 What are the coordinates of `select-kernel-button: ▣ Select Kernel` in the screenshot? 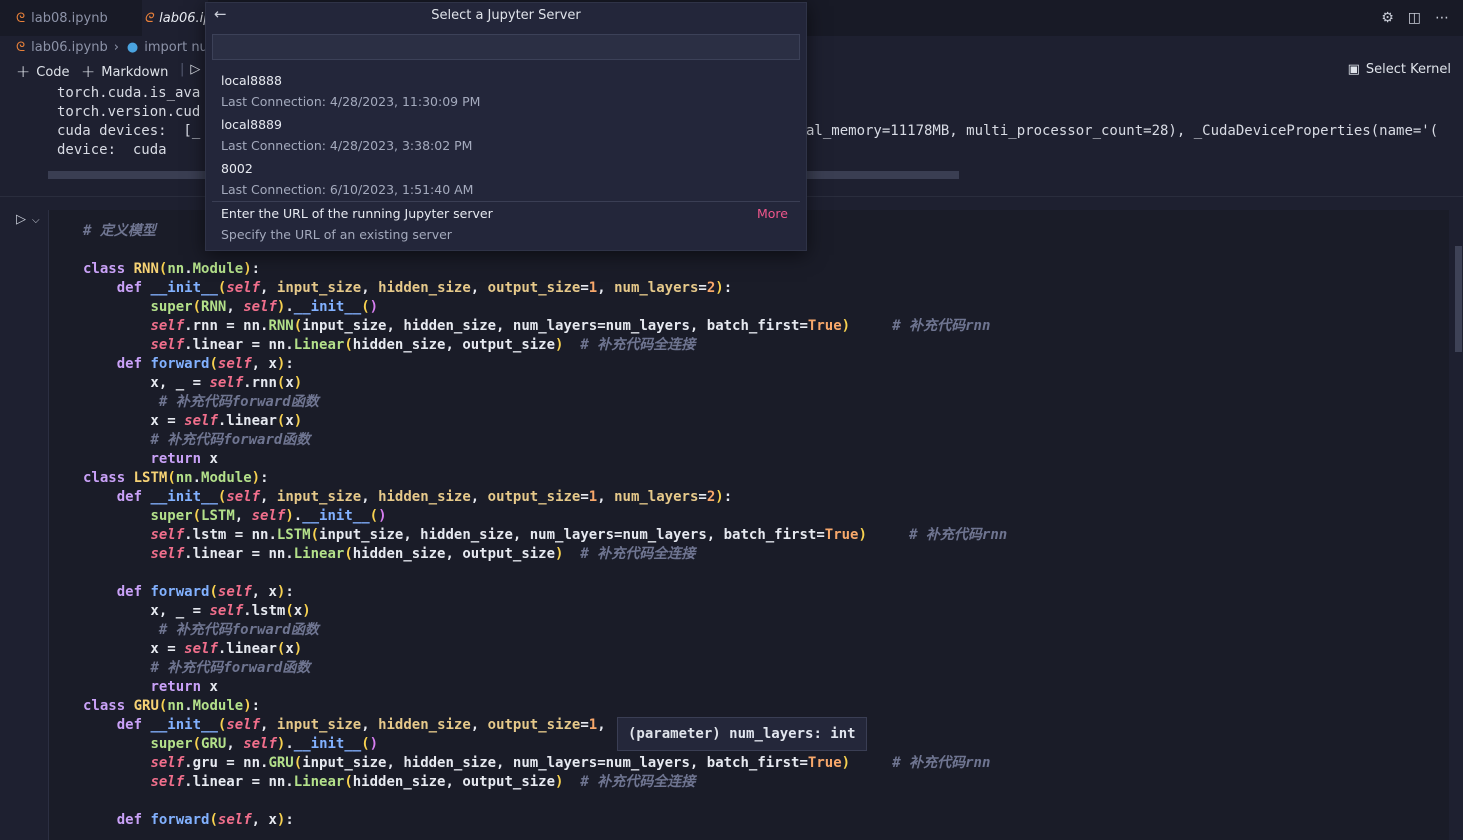 It's located at (1399, 69).